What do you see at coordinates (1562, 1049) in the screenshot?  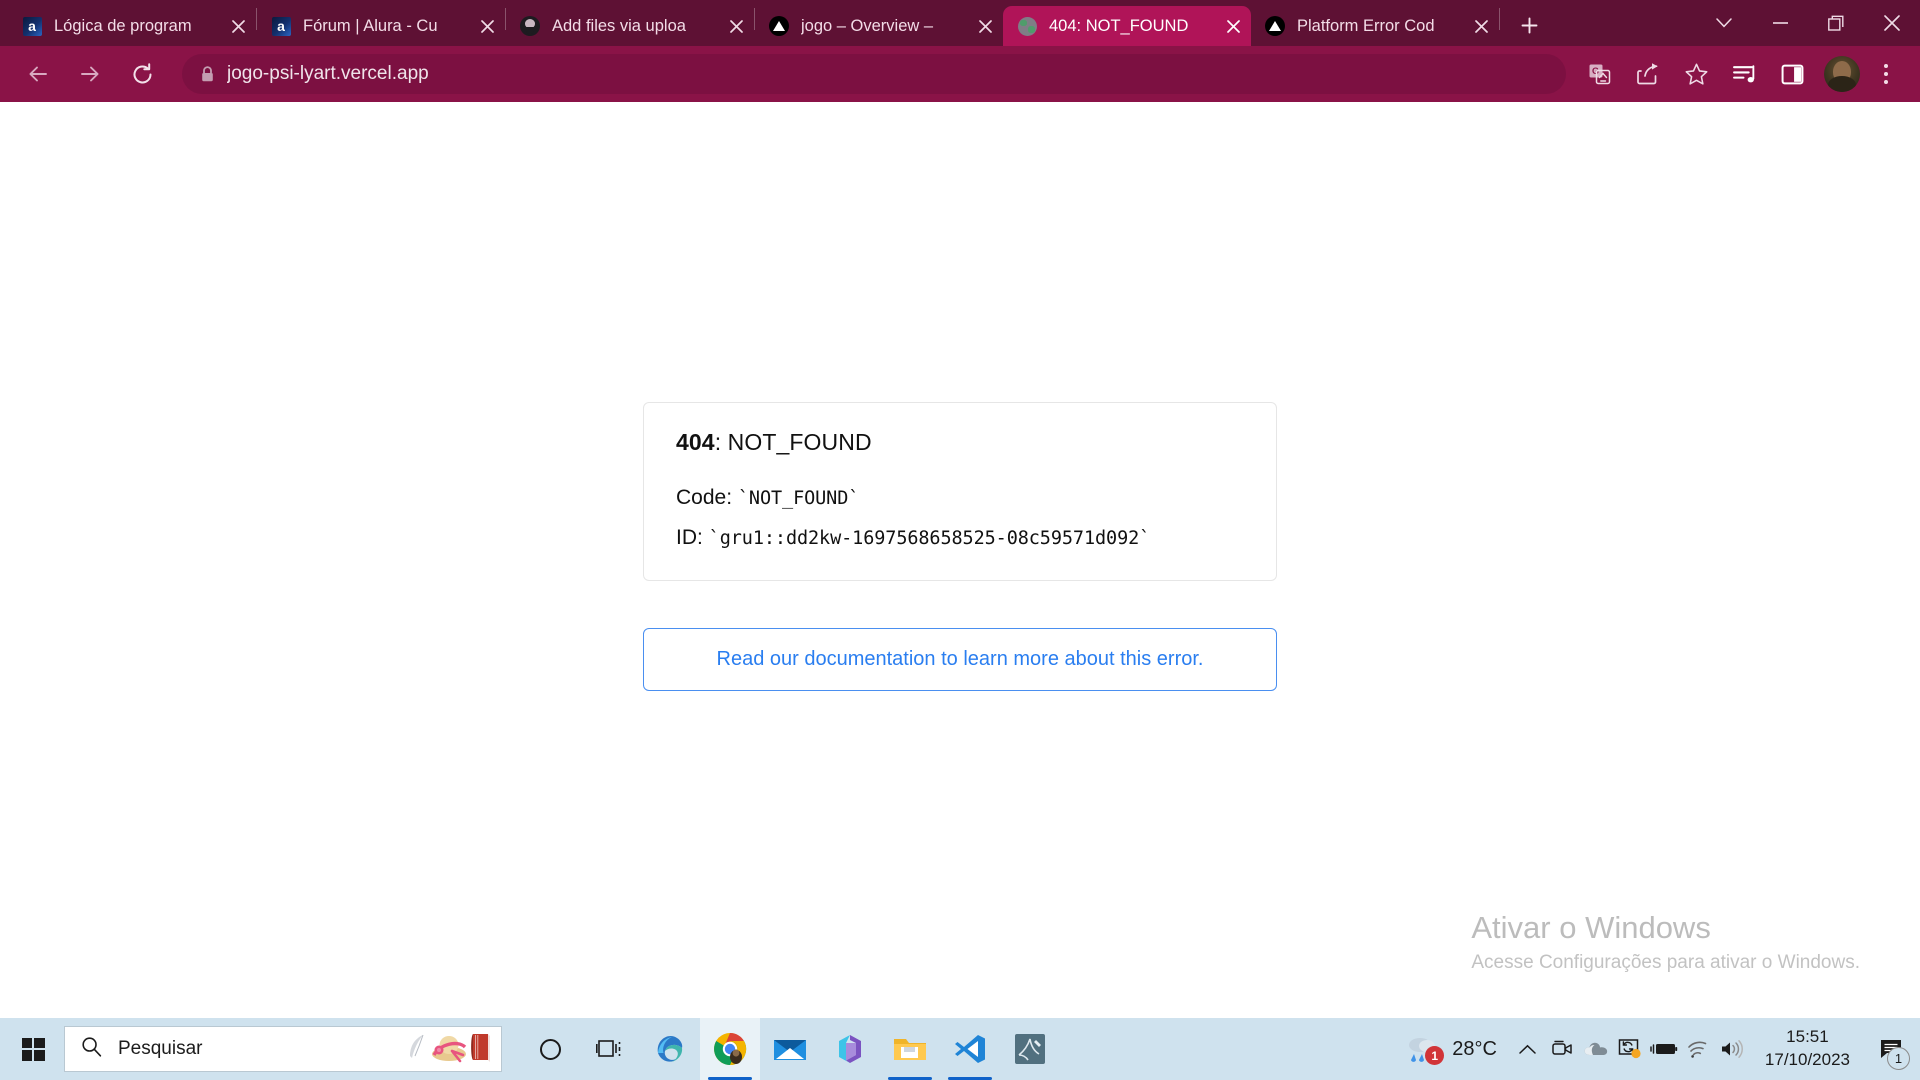 I see `camera-icon` at bounding box center [1562, 1049].